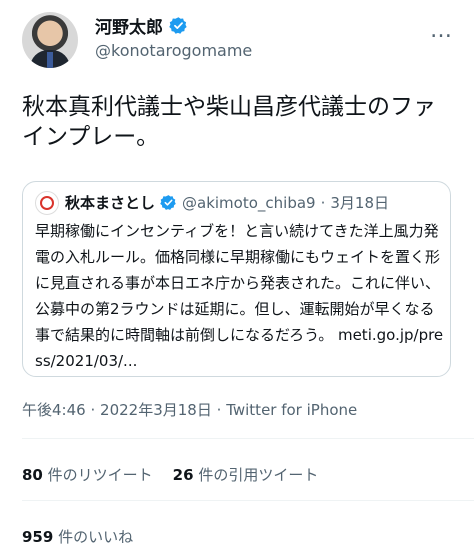 Image resolution: width=474 pixels, height=558 pixels. What do you see at coordinates (32, 475) in the screenshot?
I see `retweets-count: 80` at bounding box center [32, 475].